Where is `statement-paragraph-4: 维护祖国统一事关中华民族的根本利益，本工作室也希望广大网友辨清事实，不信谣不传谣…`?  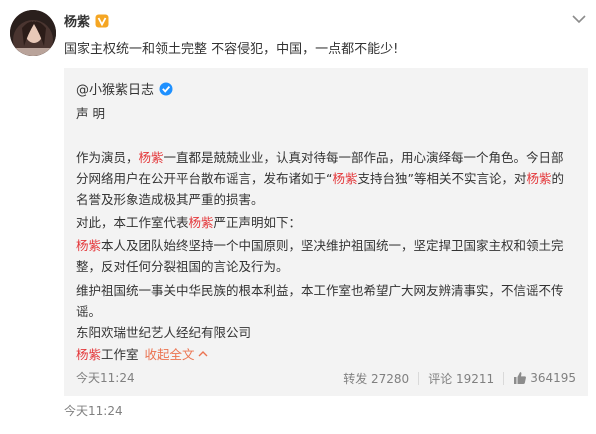 statement-paragraph-4: 维护祖国统一事关中华民族的根本利益，本工作室也希望广大网友辨清事实，不信谣不传谣… is located at coordinates (320, 301).